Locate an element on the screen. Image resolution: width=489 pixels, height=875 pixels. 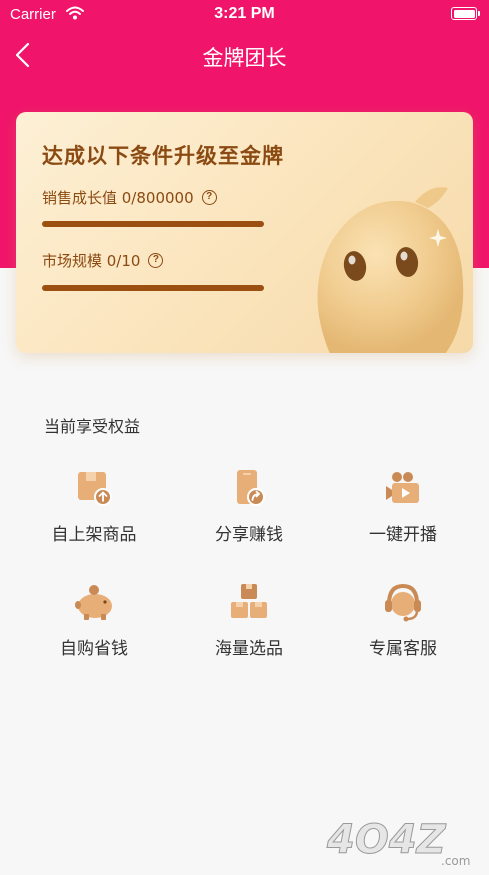
market-scale-progress-bar is located at coordinates (153, 288).